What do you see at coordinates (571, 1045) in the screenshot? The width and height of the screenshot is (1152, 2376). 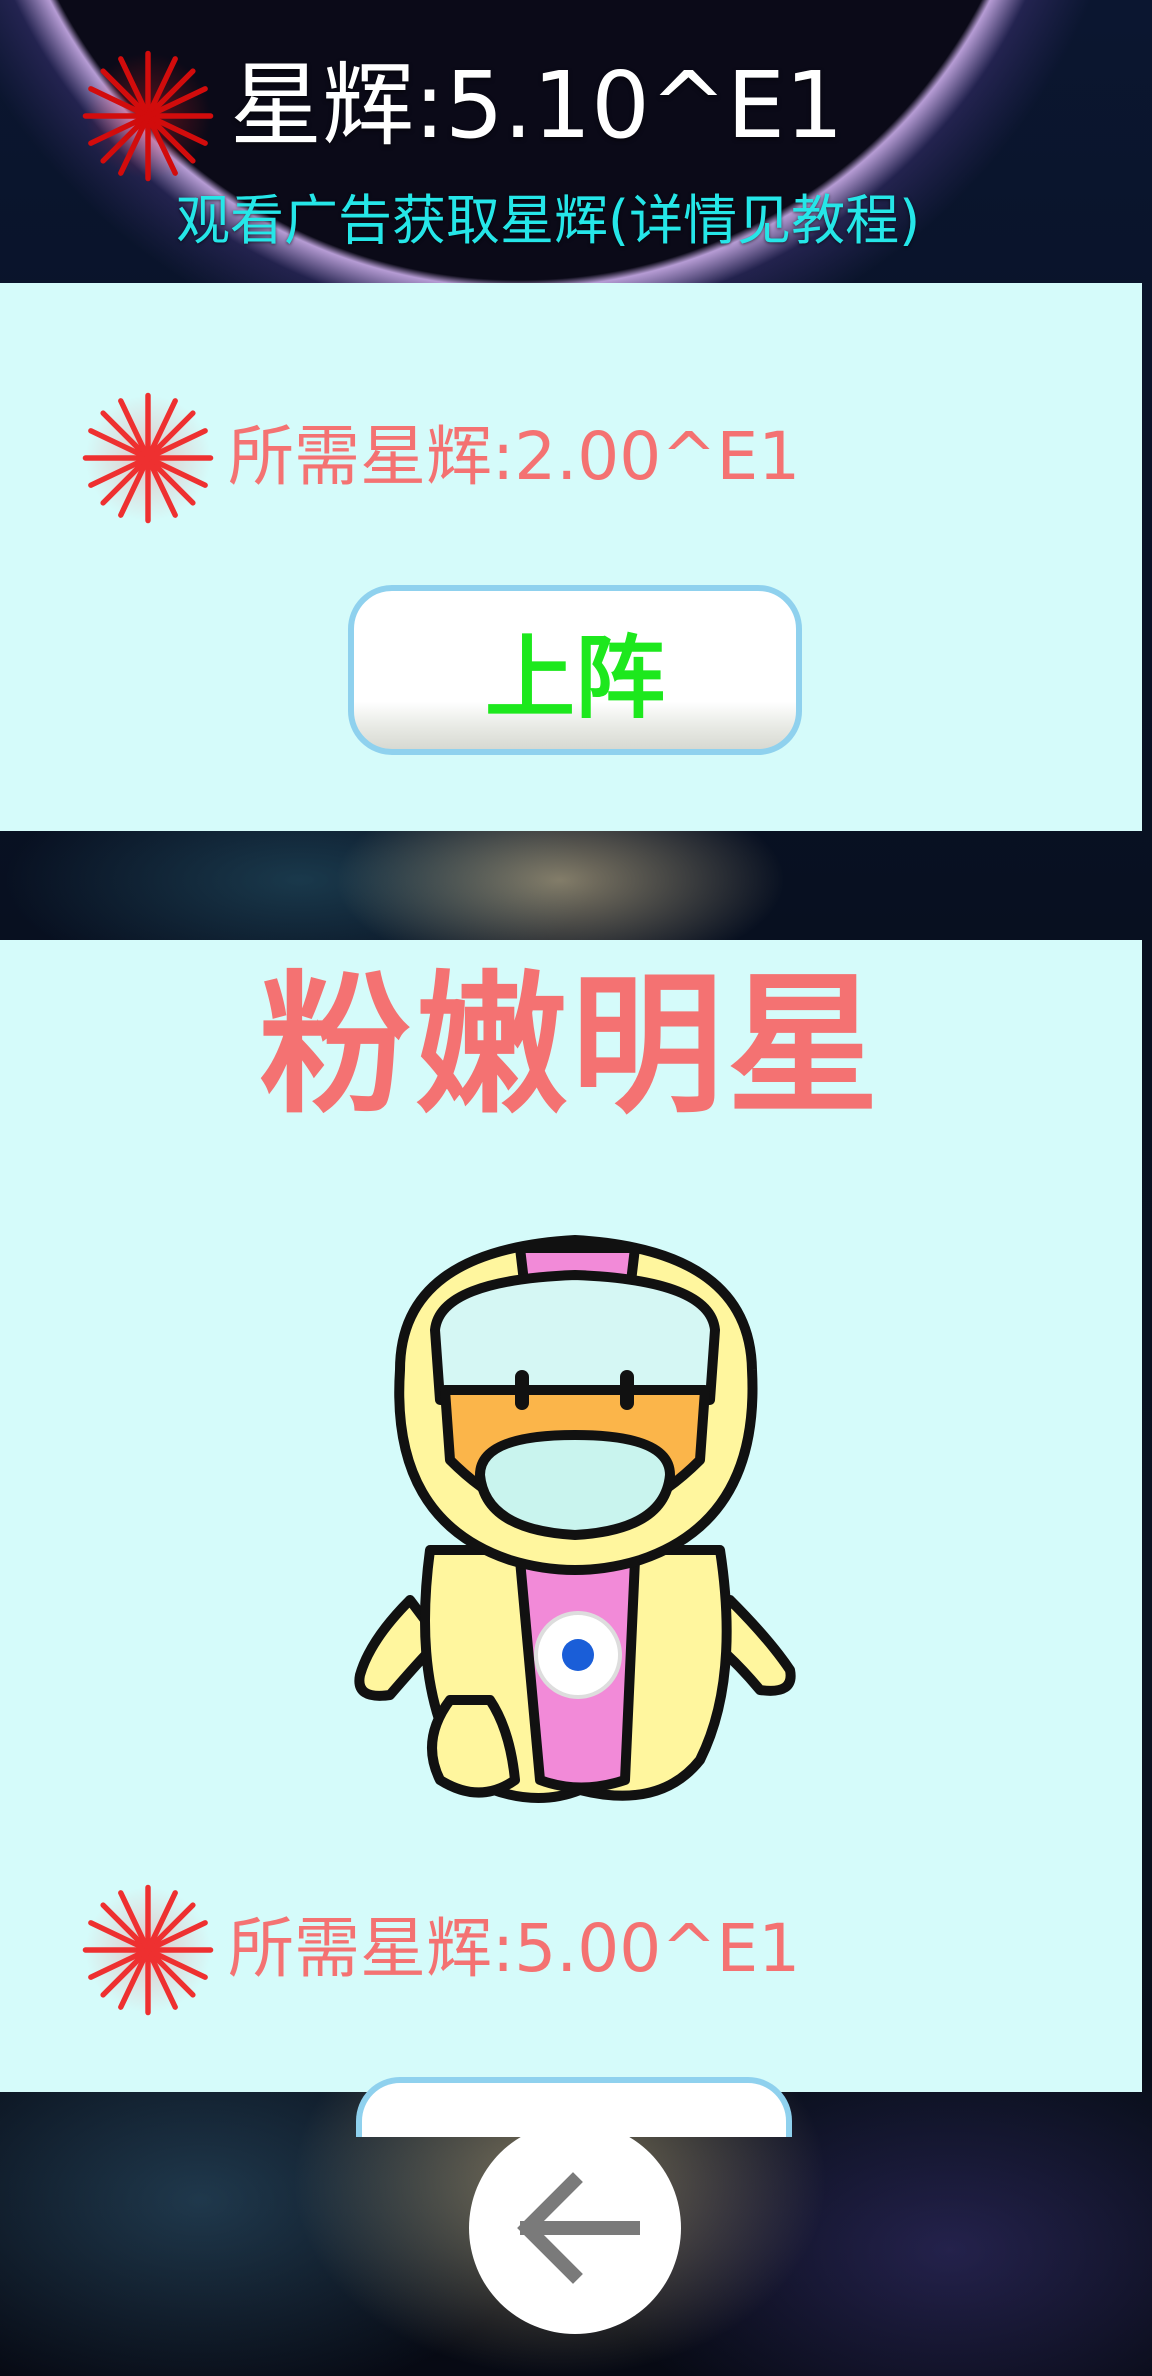 I see `character-name: 粉嫩明星` at bounding box center [571, 1045].